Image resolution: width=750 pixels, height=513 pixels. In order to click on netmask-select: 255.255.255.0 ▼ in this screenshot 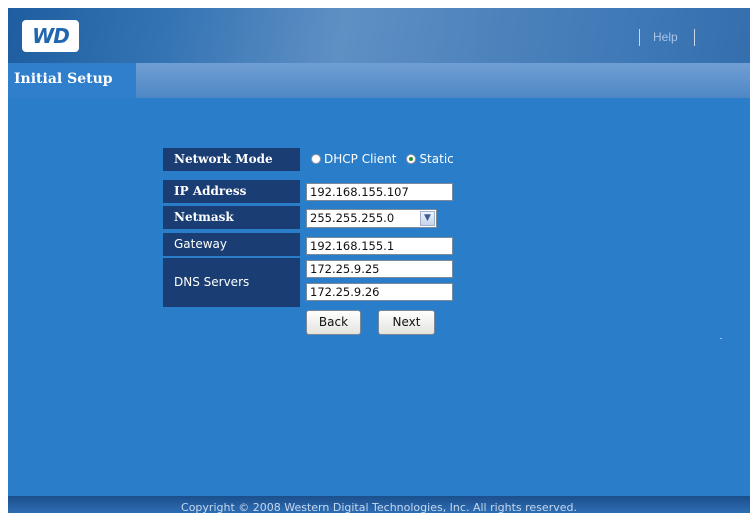, I will do `click(371, 218)`.